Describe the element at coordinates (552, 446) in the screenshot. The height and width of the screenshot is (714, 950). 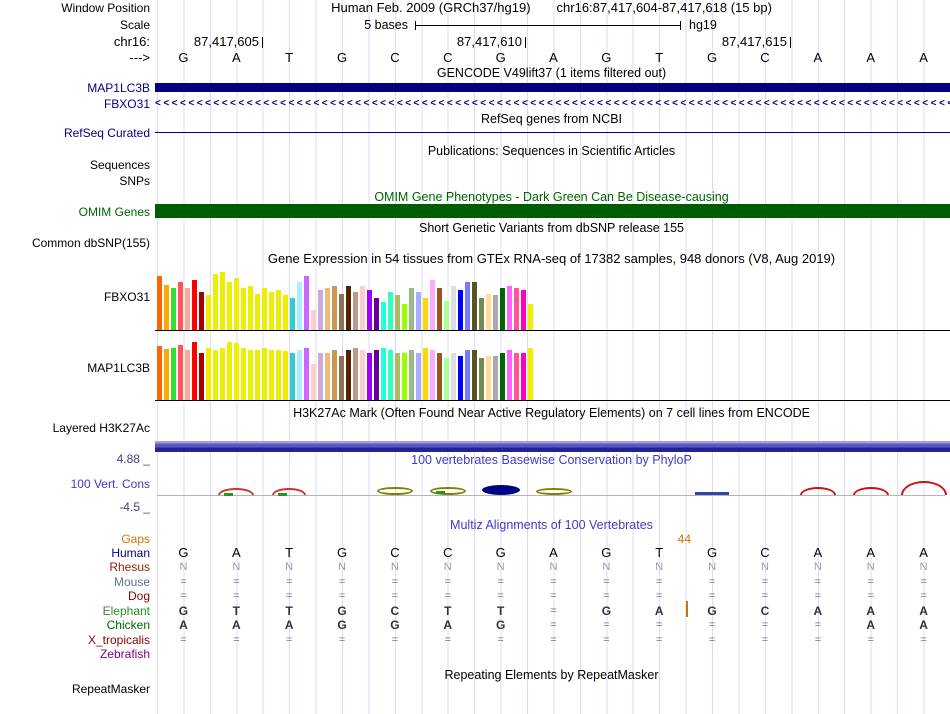
I see `h3k27ac-signal-band` at that location.